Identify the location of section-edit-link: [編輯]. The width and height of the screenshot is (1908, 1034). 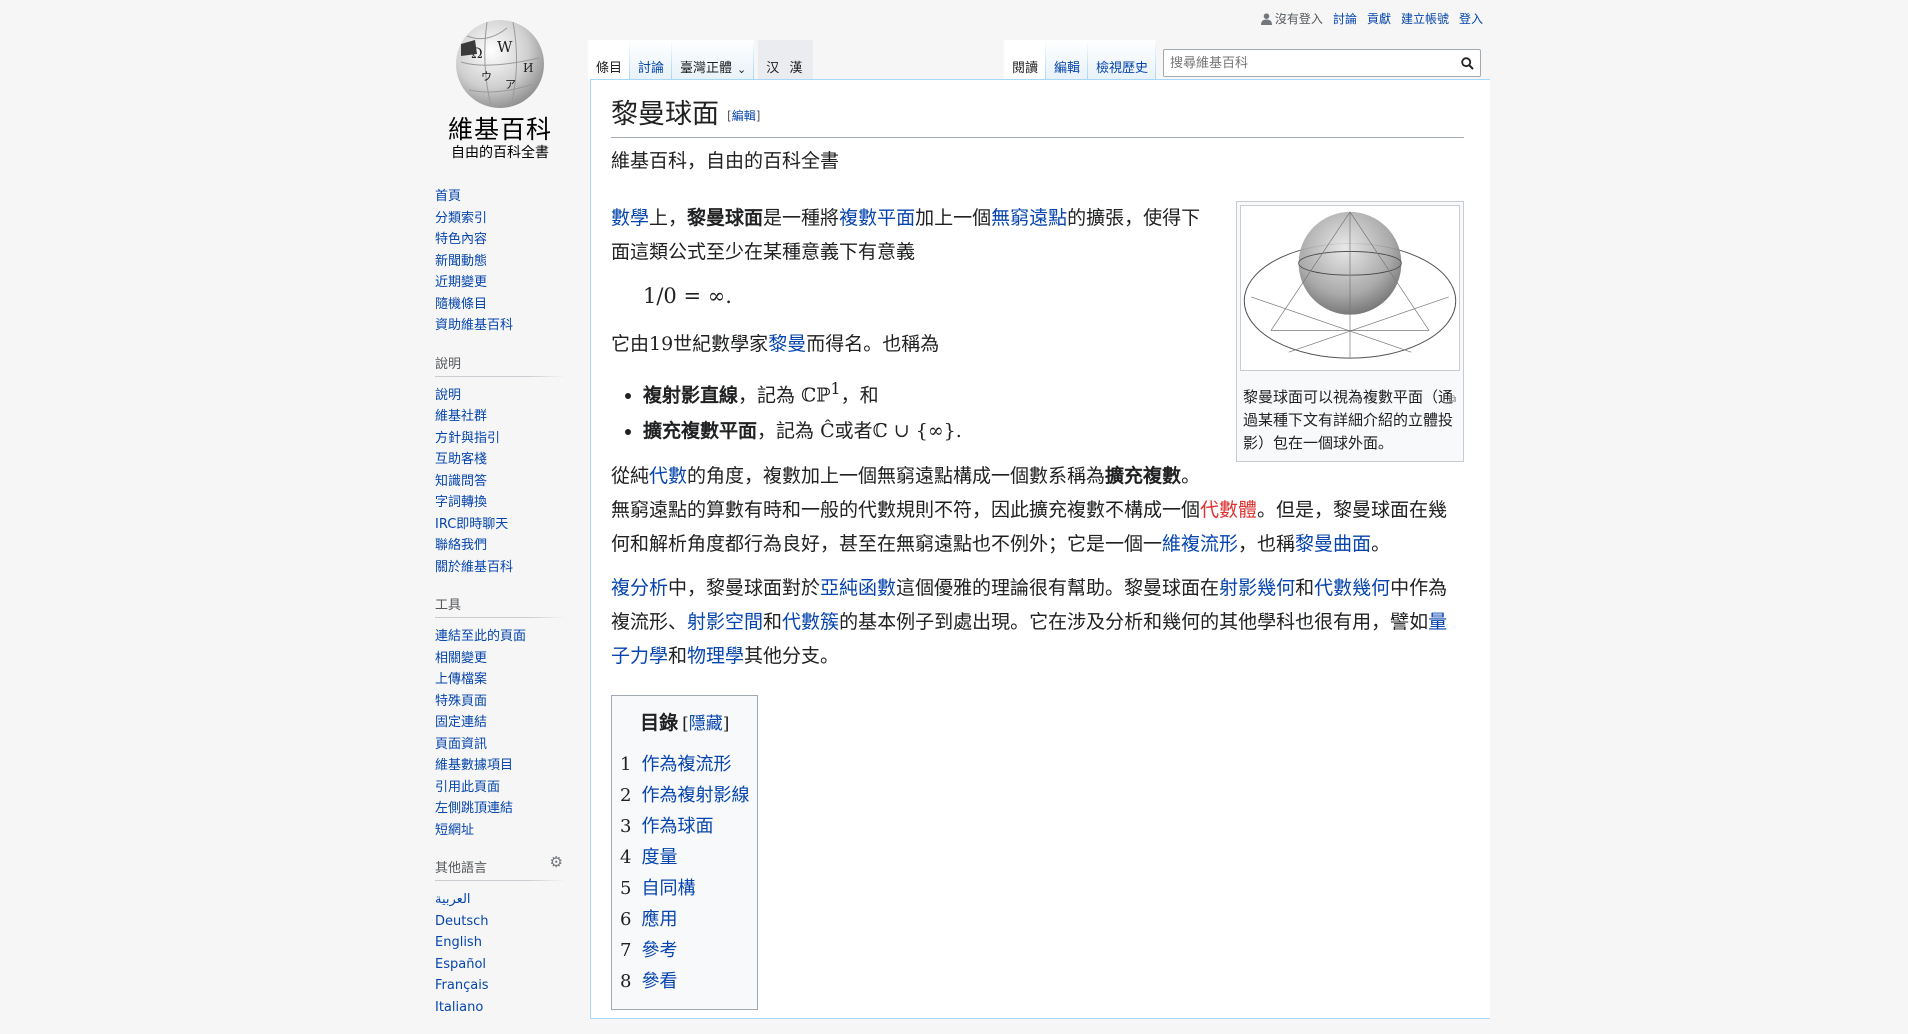
(743, 116).